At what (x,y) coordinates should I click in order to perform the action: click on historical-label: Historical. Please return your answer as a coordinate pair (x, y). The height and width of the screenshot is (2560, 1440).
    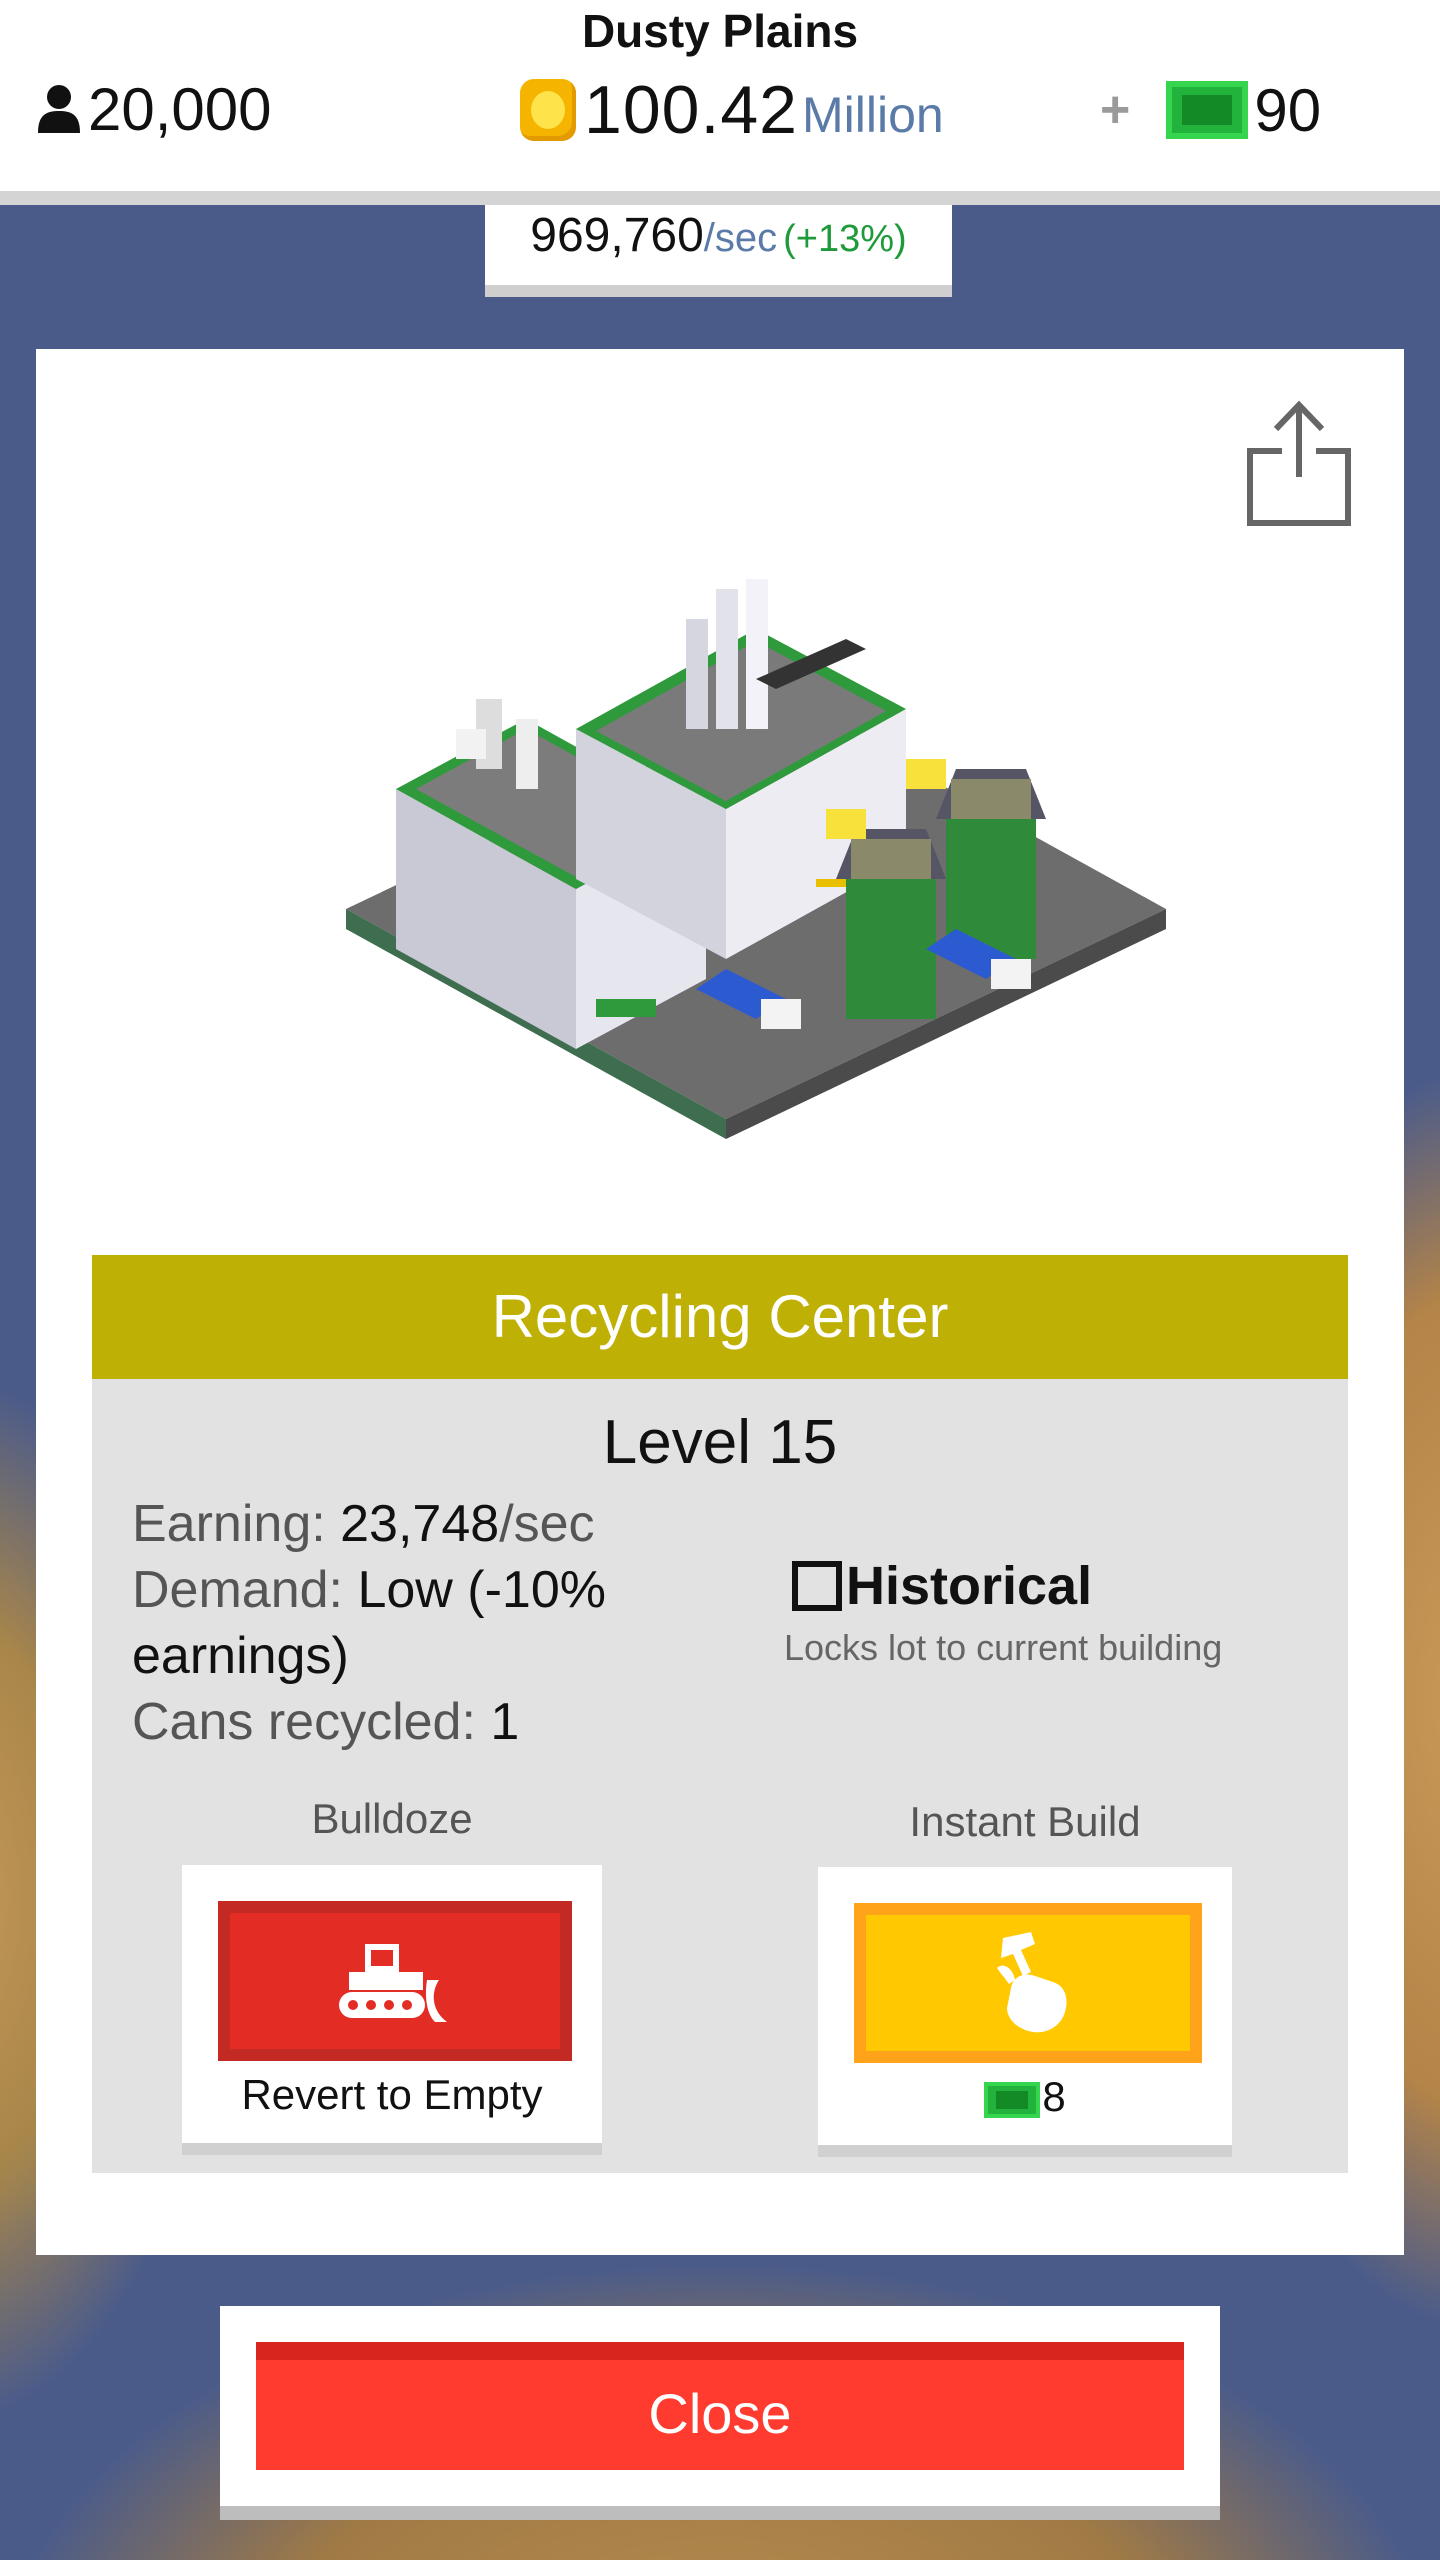
    Looking at the image, I should click on (969, 1586).